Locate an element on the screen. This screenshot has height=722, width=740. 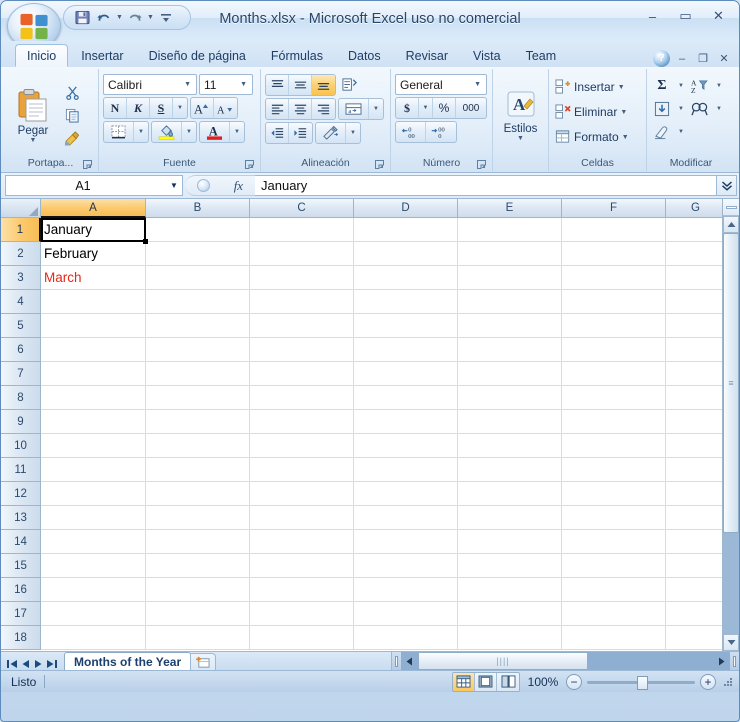
cell-B4 is located at coordinates (198, 302).